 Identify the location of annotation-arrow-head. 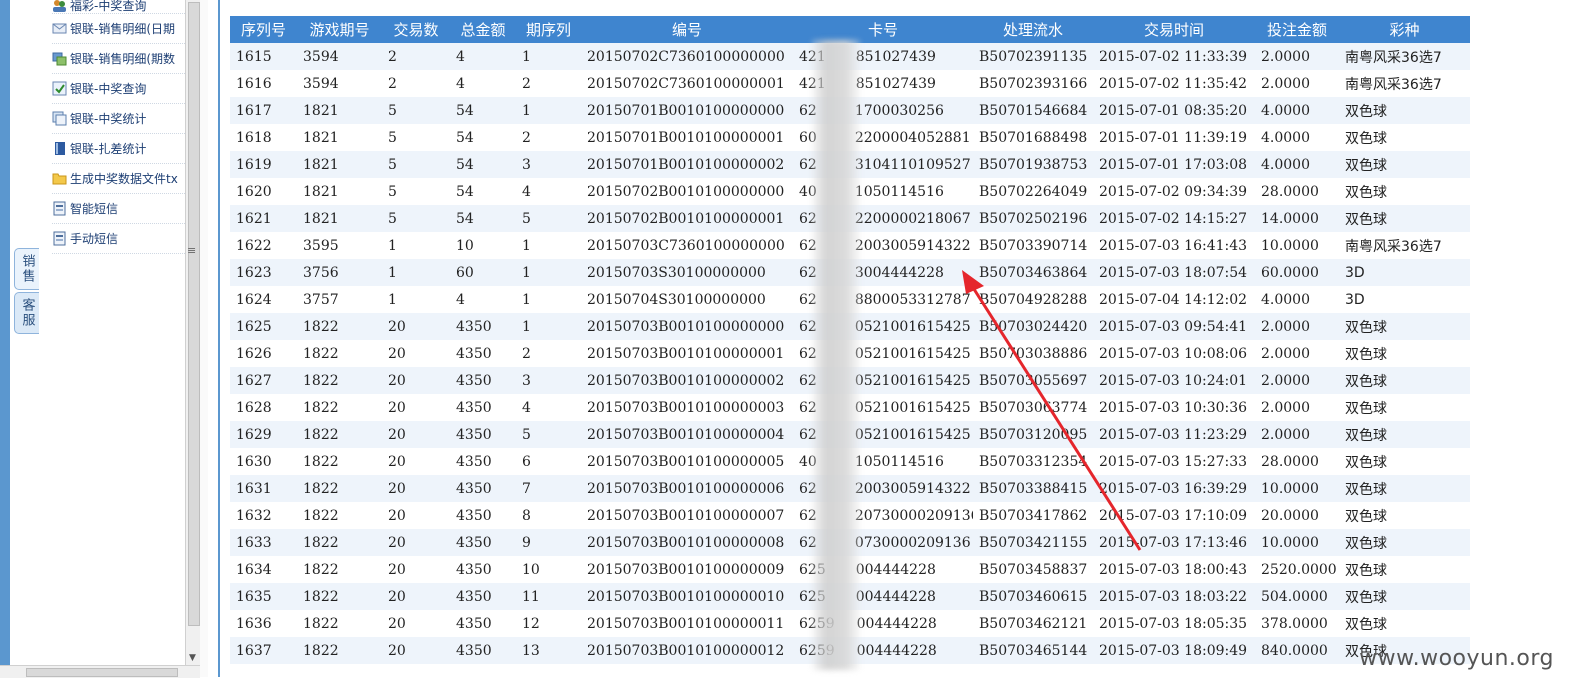
(973, 282).